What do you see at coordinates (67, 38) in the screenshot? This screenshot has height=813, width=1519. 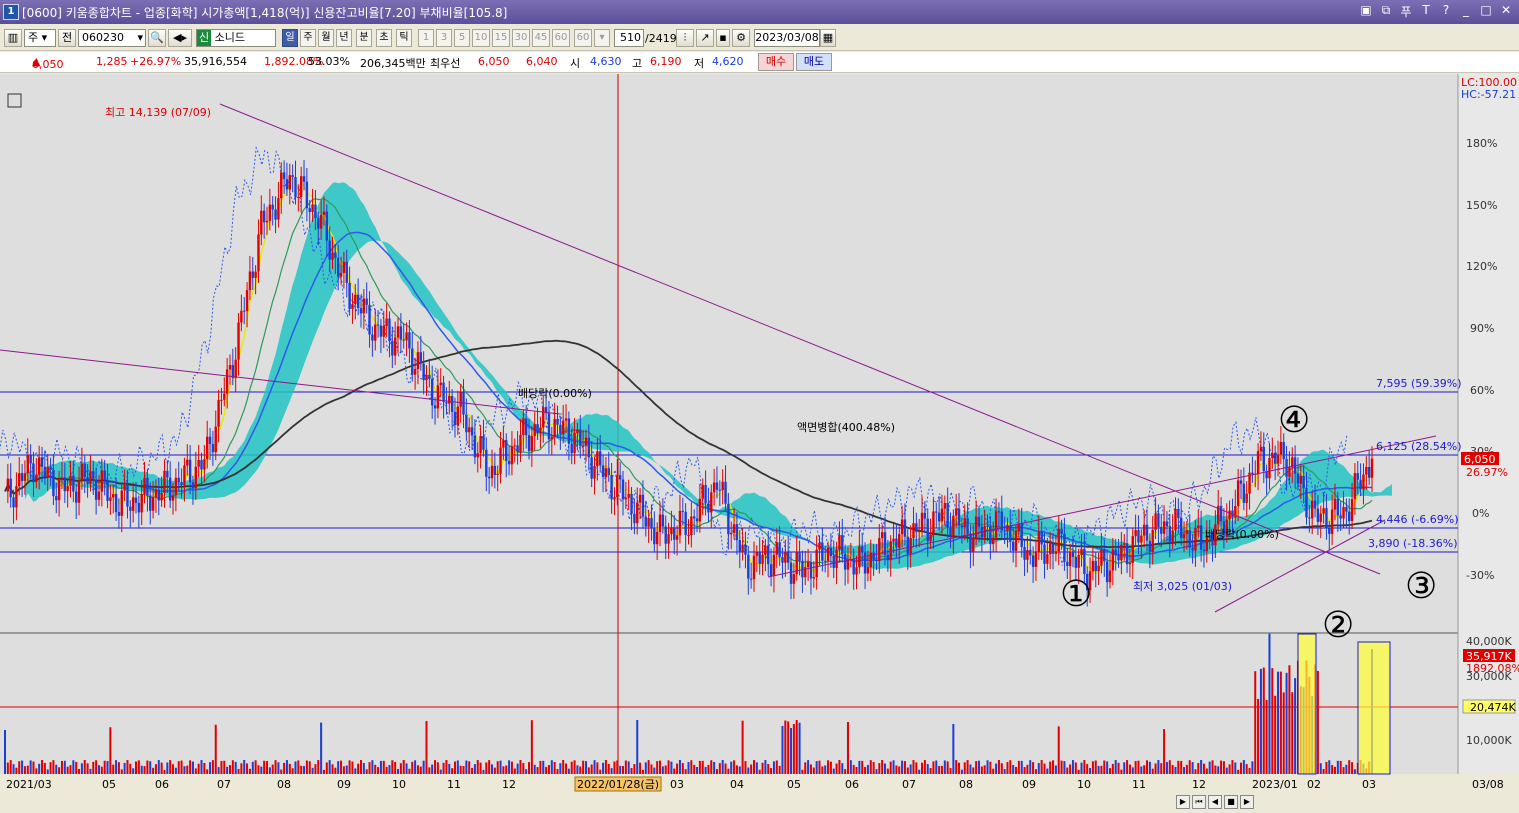 I see `prev-button: 전` at bounding box center [67, 38].